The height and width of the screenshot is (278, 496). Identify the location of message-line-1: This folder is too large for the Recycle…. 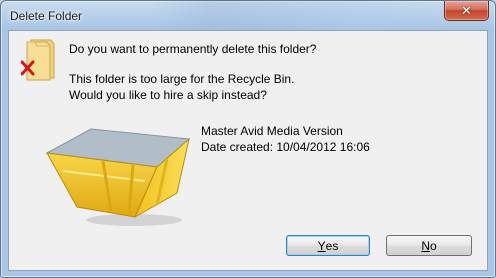
(182, 79).